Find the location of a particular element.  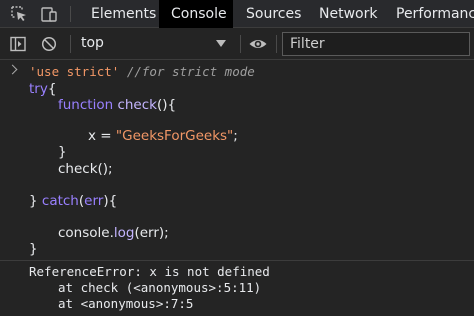

tabbar-divider is located at coordinates (70, 14).